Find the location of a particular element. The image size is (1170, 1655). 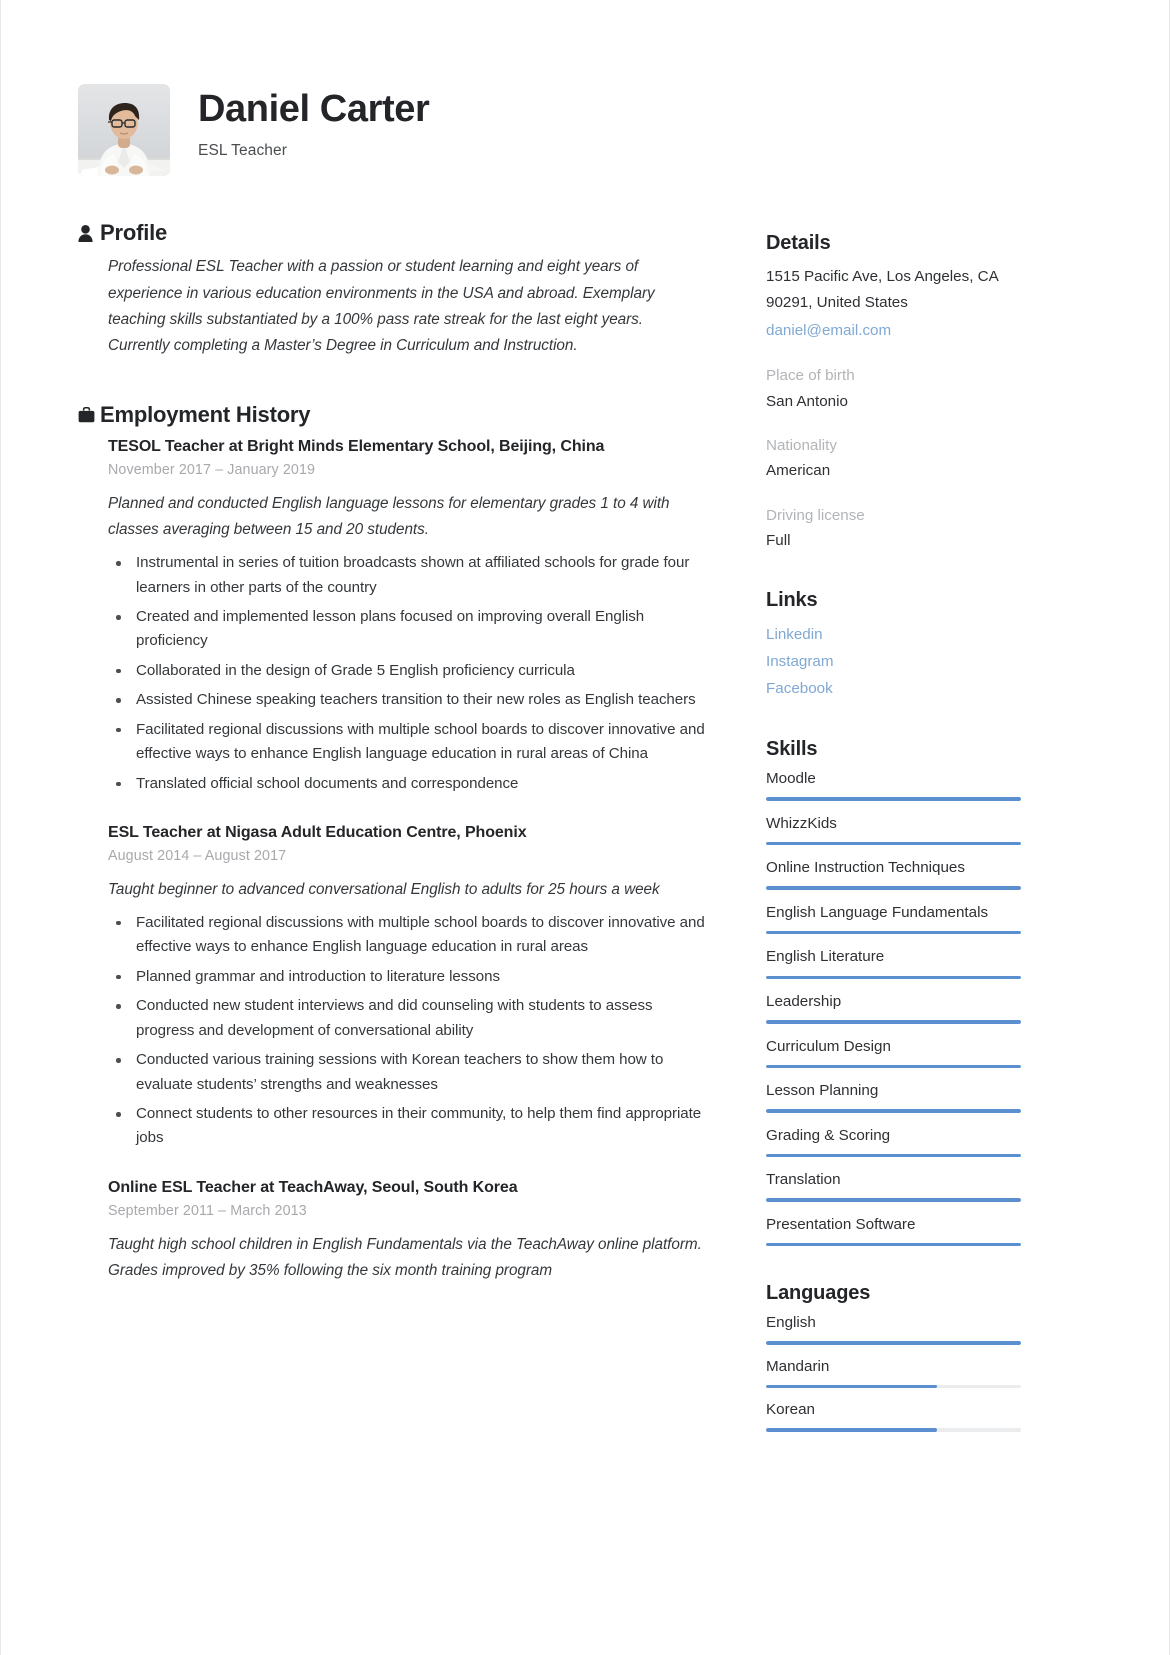

section-title-details: Details is located at coordinates (798, 243).